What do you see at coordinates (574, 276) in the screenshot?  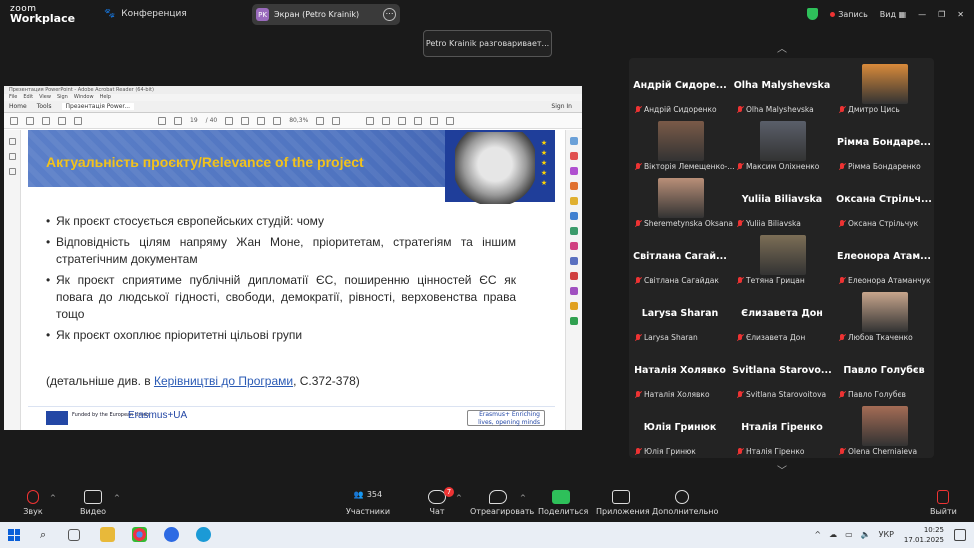 I see `tool-fill-sign-icon` at bounding box center [574, 276].